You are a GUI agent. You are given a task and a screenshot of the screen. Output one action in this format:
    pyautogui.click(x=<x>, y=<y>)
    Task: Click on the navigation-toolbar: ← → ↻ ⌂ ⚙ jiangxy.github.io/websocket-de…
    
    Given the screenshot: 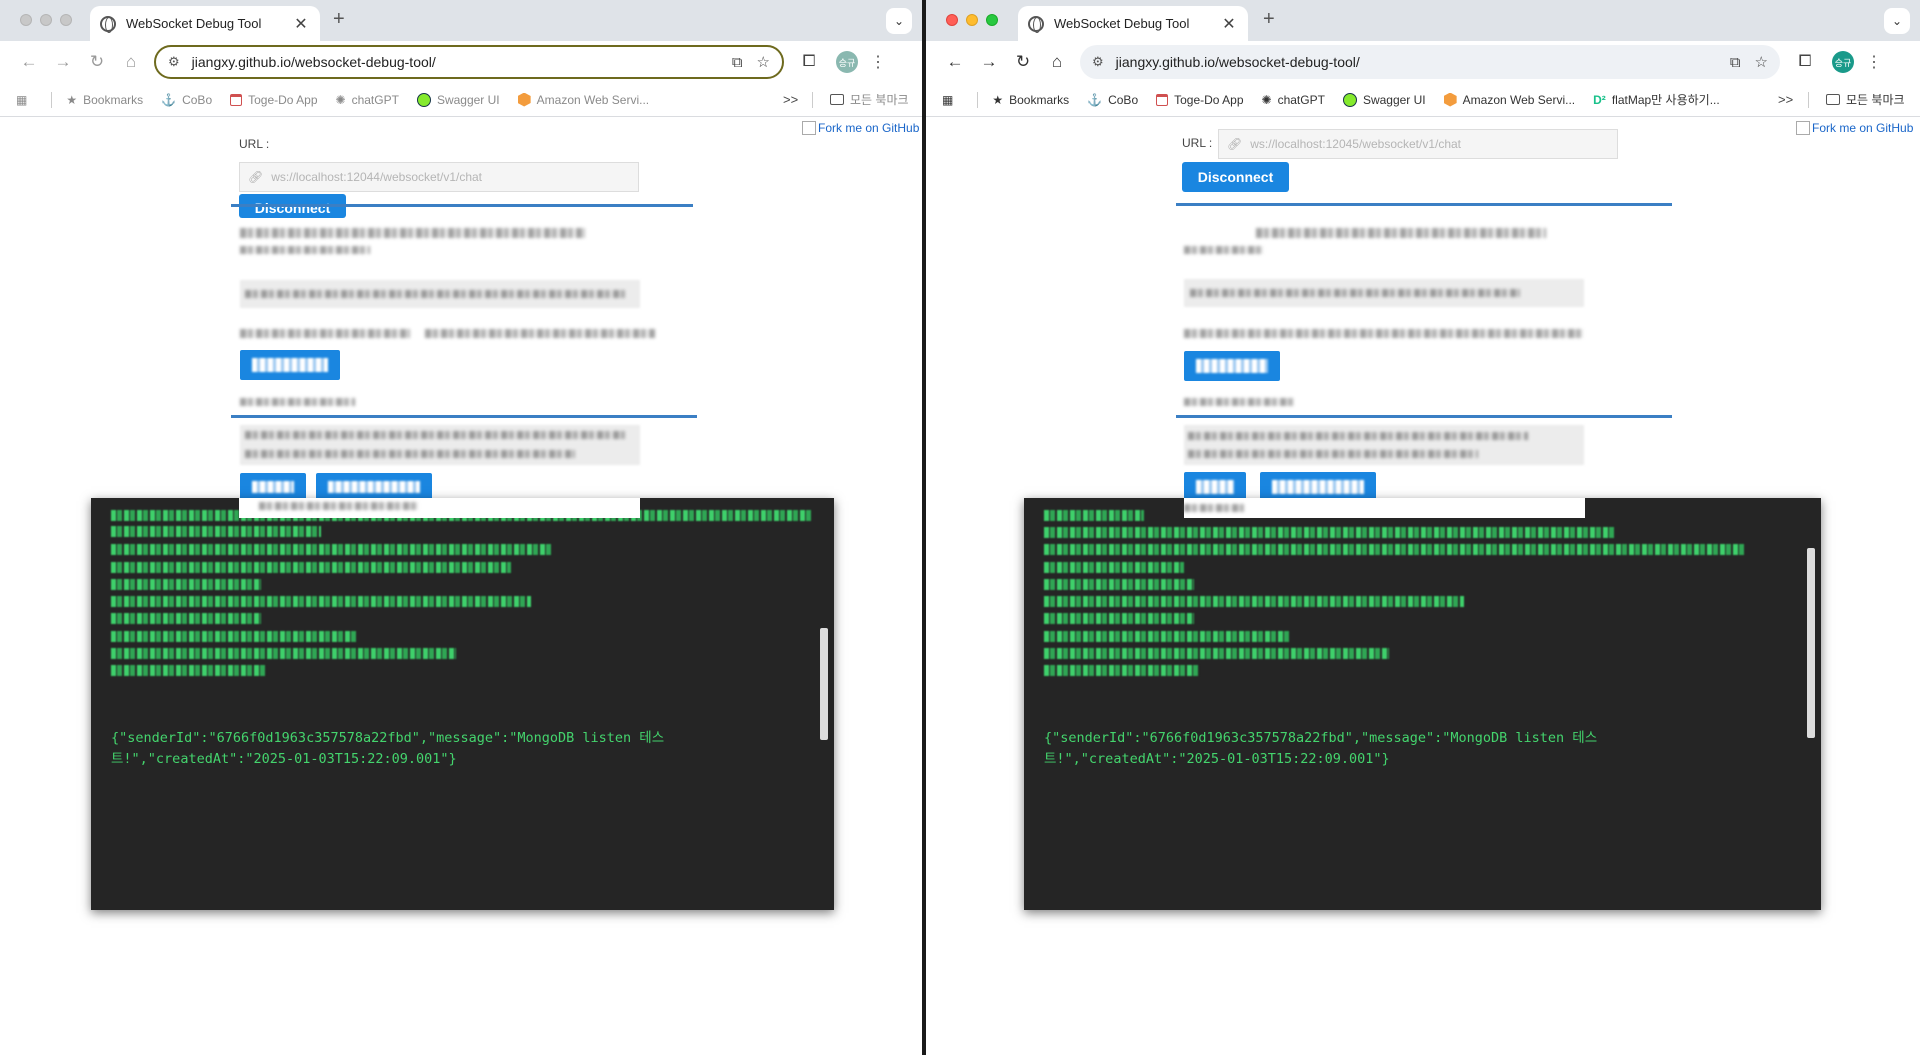 What is the action you would take?
    pyautogui.click(x=461, y=62)
    